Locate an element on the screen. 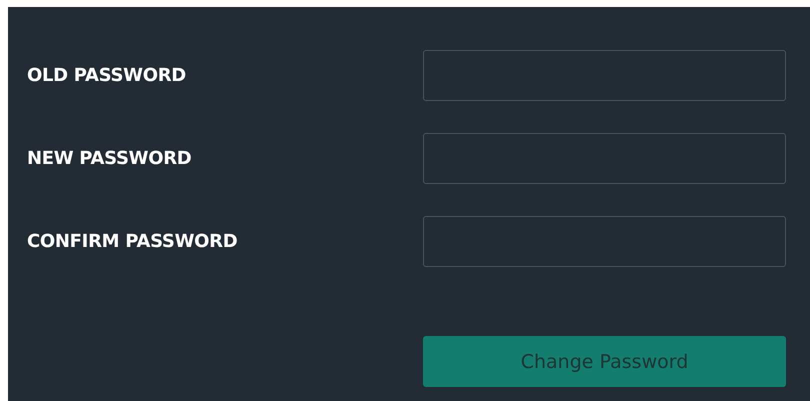 The height and width of the screenshot is (401, 810). field-label: NEW PASSWORD is located at coordinates (109, 158).